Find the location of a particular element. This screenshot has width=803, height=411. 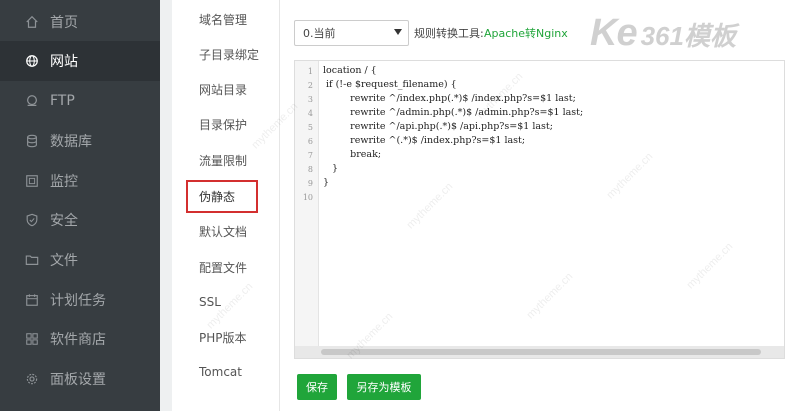

sidebar-item-label: 文件 is located at coordinates (64, 261).